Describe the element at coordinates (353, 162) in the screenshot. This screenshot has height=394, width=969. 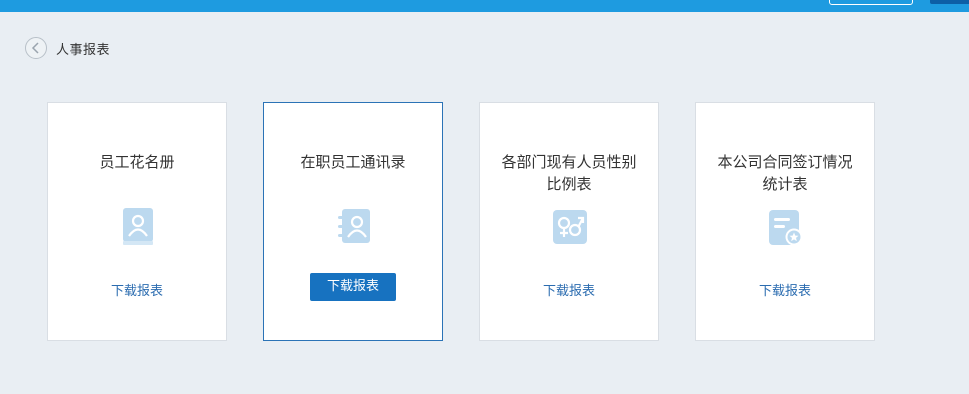
I see `report-card-title: 在职员工通讯录` at that location.